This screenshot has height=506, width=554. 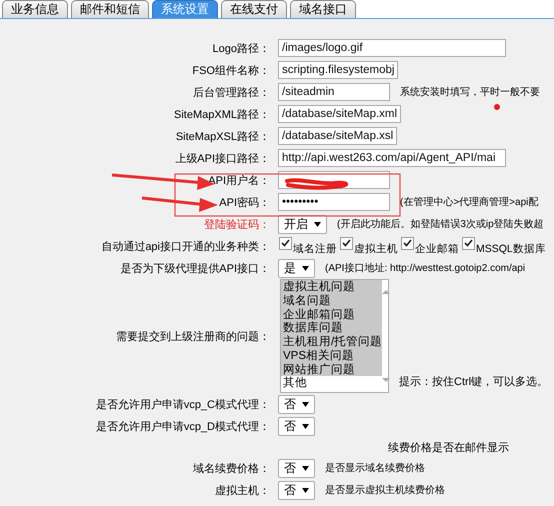 I want to click on field-label: SiteMapXML路径：, so click(x=222, y=114).